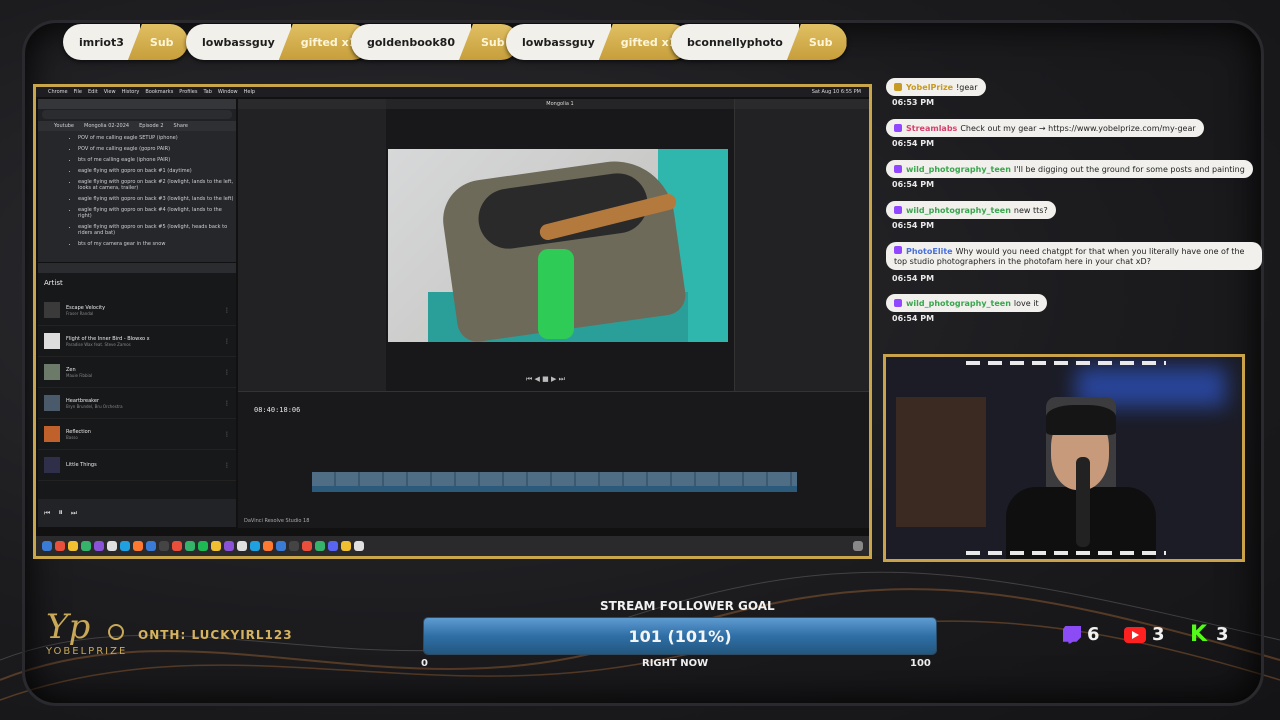 Image resolution: width=1280 pixels, height=720 pixels. I want to click on track-row: Escape Velocity Fraser Randal ⋮, so click(137, 310).